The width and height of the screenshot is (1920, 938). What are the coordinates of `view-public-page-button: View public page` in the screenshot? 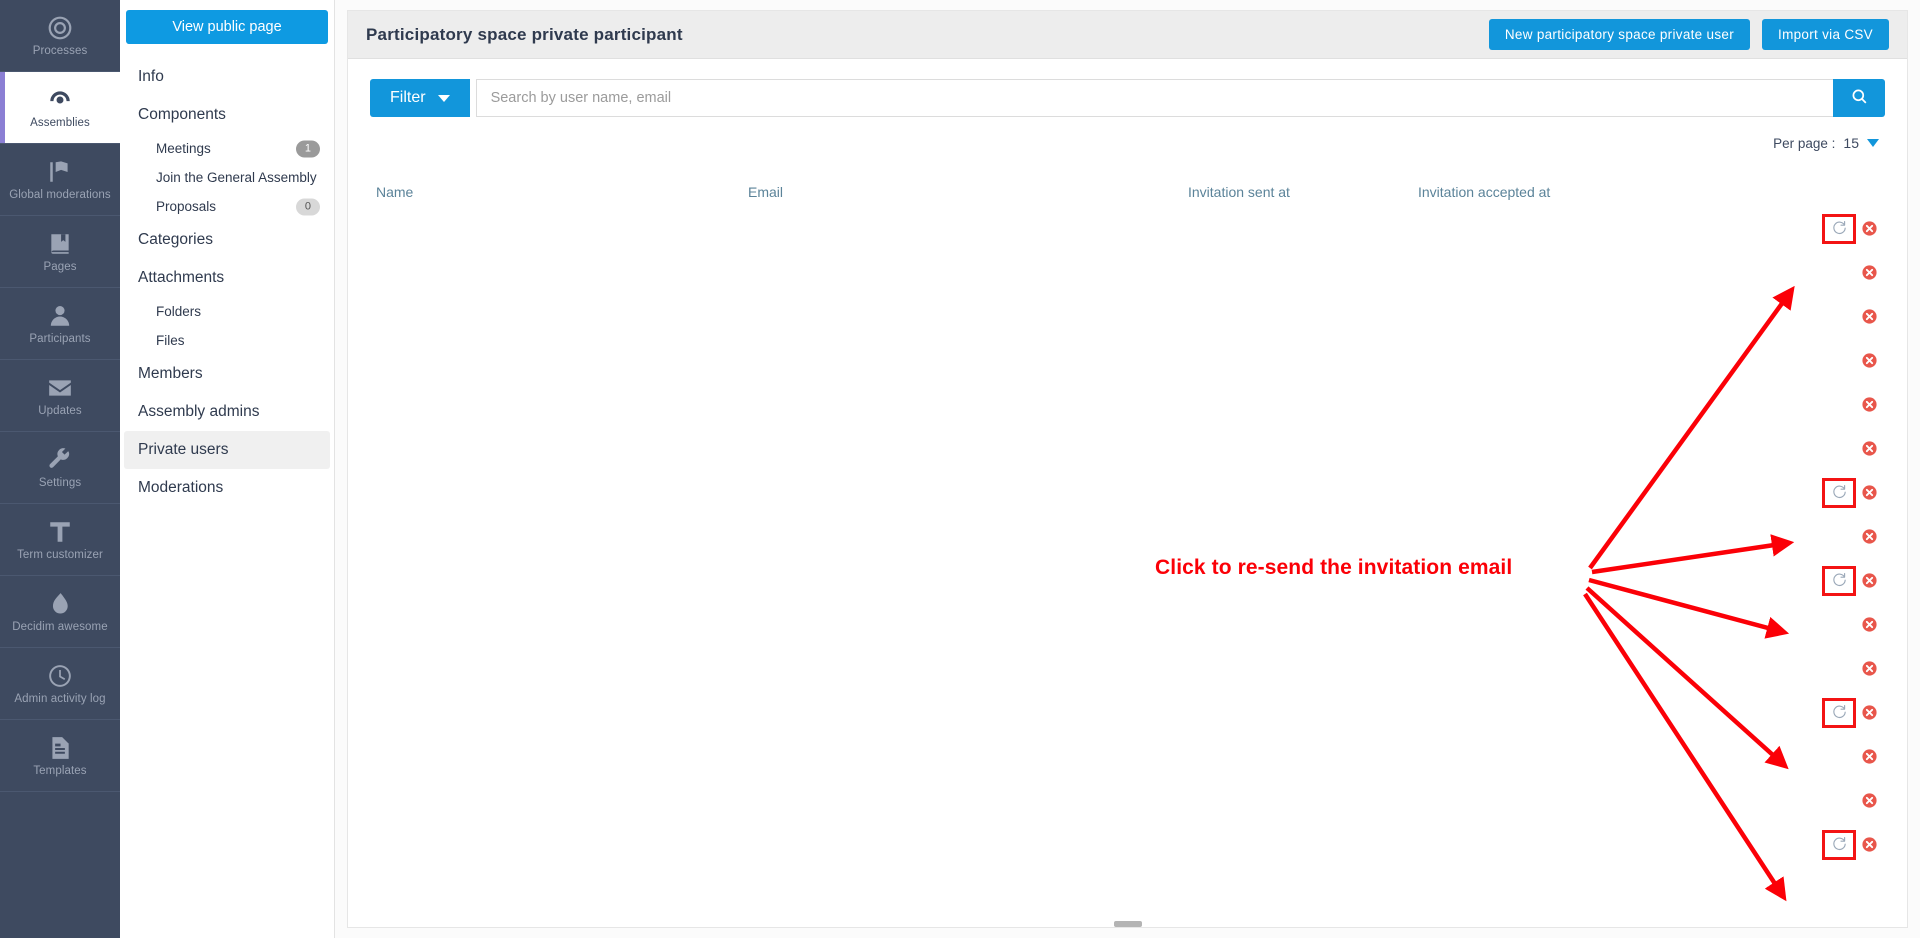 It's located at (227, 27).